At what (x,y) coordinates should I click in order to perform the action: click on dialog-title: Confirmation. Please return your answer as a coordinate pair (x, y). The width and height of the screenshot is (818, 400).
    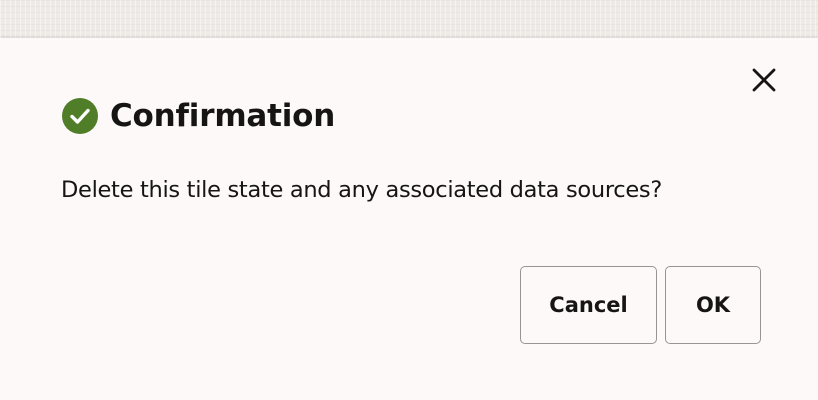
    Looking at the image, I should click on (223, 116).